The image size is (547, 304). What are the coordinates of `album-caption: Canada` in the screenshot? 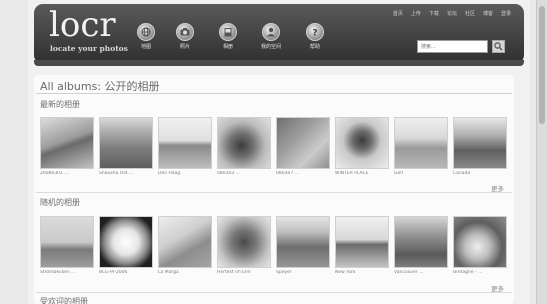 It's located at (481, 173).